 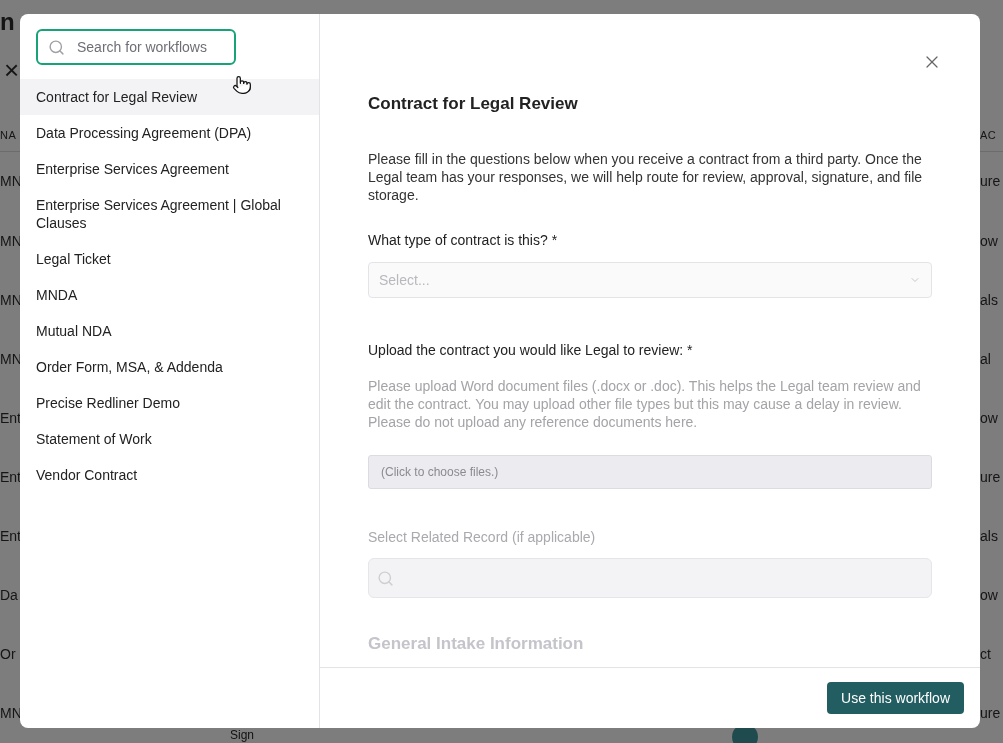 I want to click on workflow-item: Enterprise Services Agreement | Global Clauses, so click(x=169, y=214).